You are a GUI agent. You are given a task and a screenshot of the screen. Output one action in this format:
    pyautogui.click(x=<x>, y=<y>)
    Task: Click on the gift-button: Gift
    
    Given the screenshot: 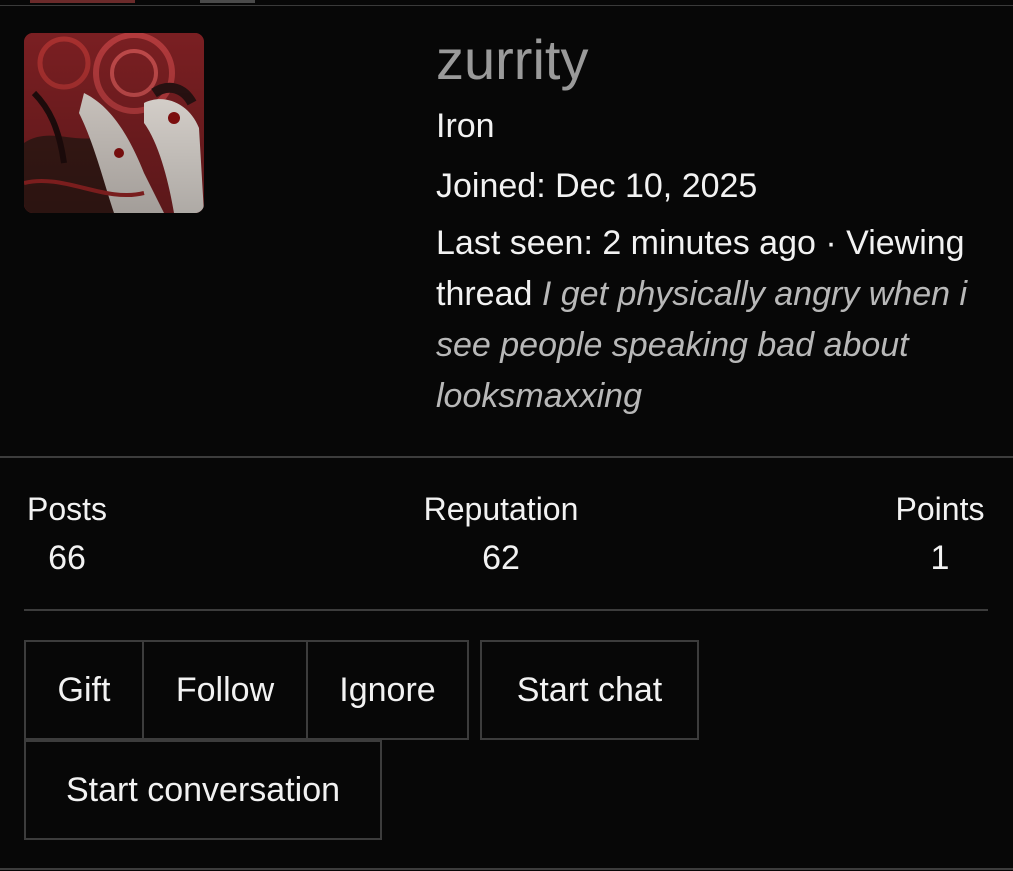 What is the action you would take?
    pyautogui.click(x=84, y=690)
    